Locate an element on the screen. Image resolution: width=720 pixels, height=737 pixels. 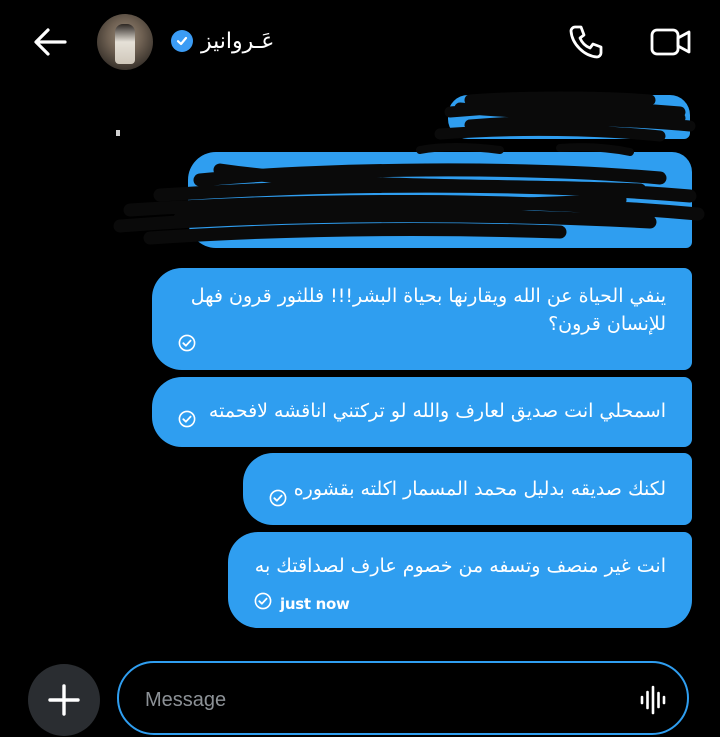
video-call-button is located at coordinates (671, 42).